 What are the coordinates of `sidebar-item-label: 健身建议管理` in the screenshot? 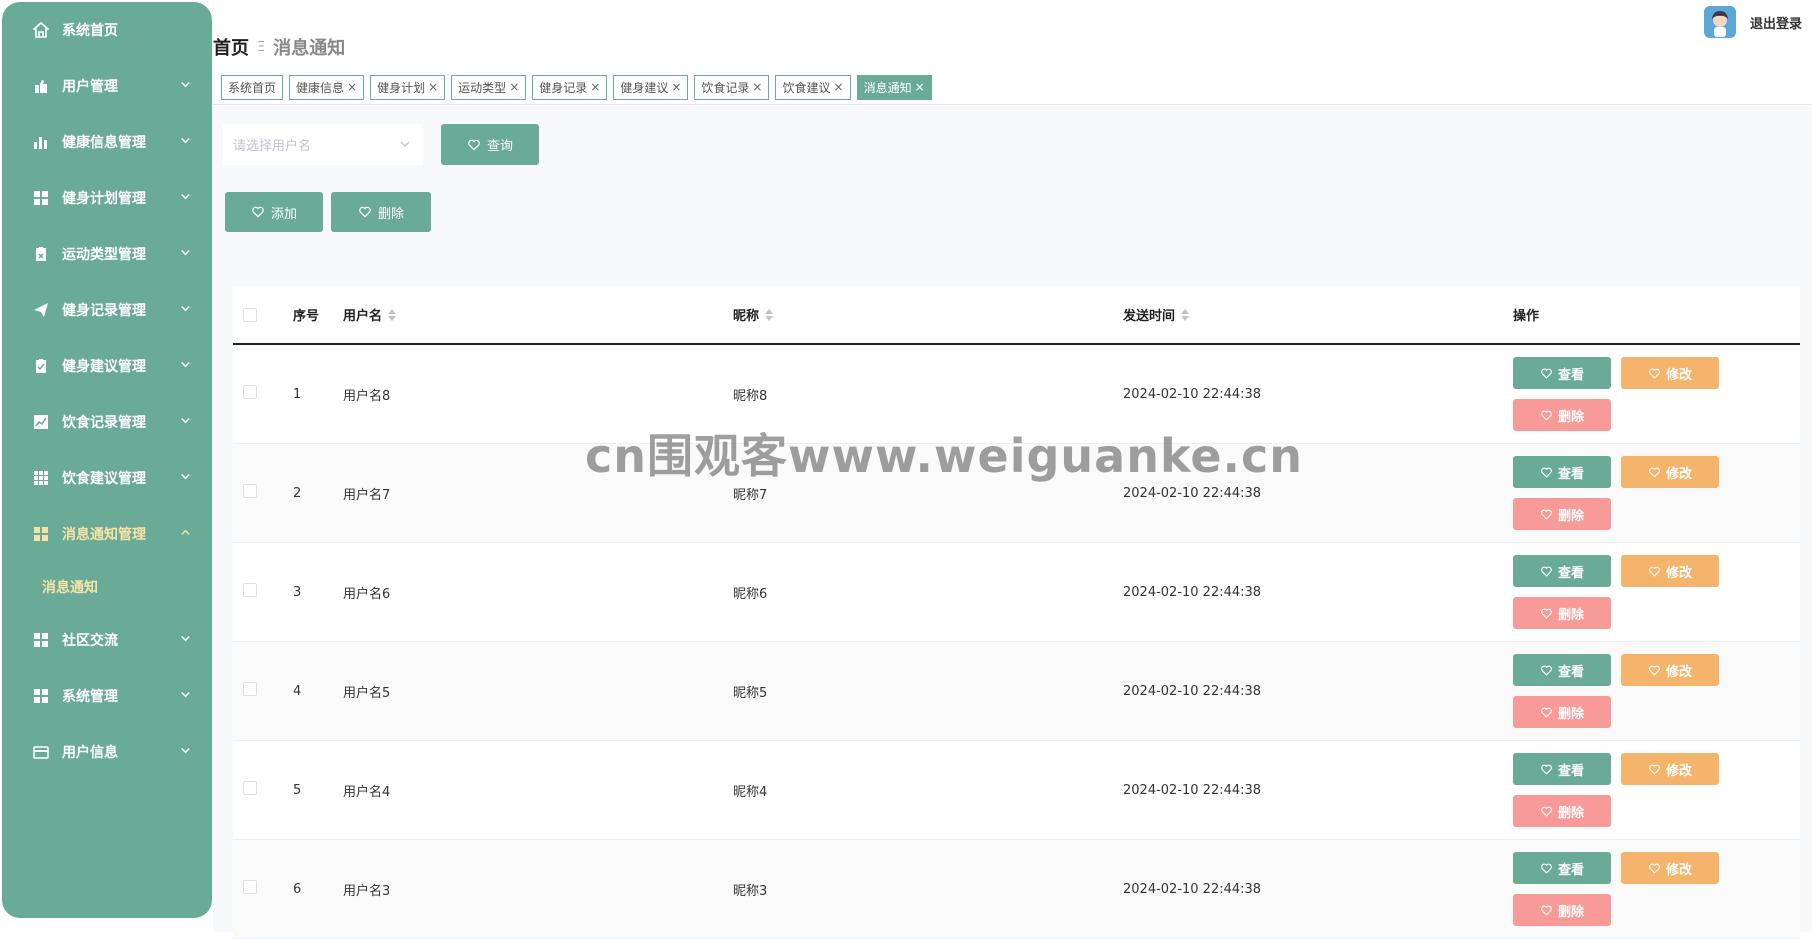 It's located at (104, 367).